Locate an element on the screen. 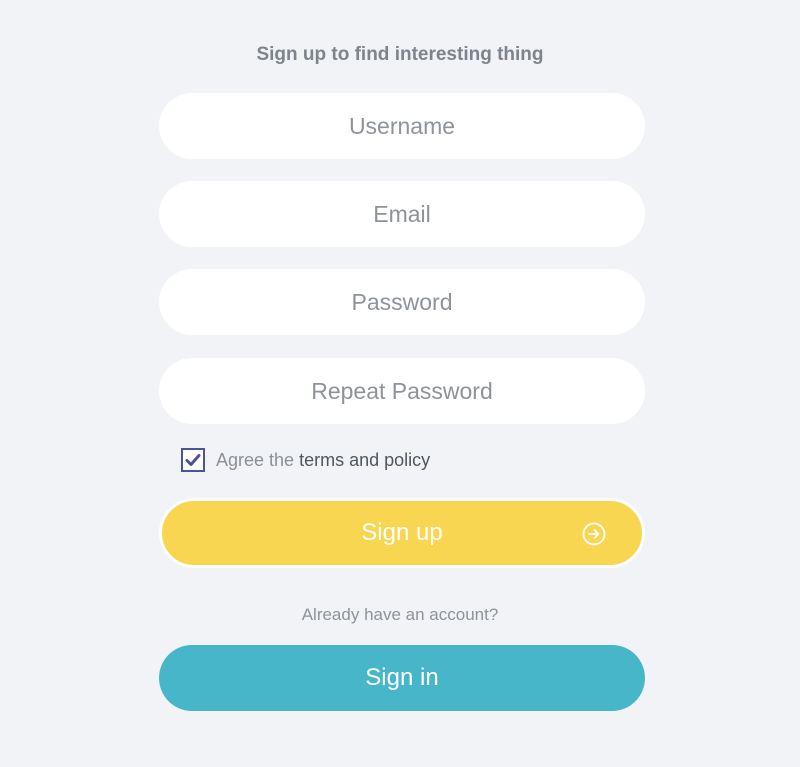  sign-in-button: Sign in is located at coordinates (402, 678).